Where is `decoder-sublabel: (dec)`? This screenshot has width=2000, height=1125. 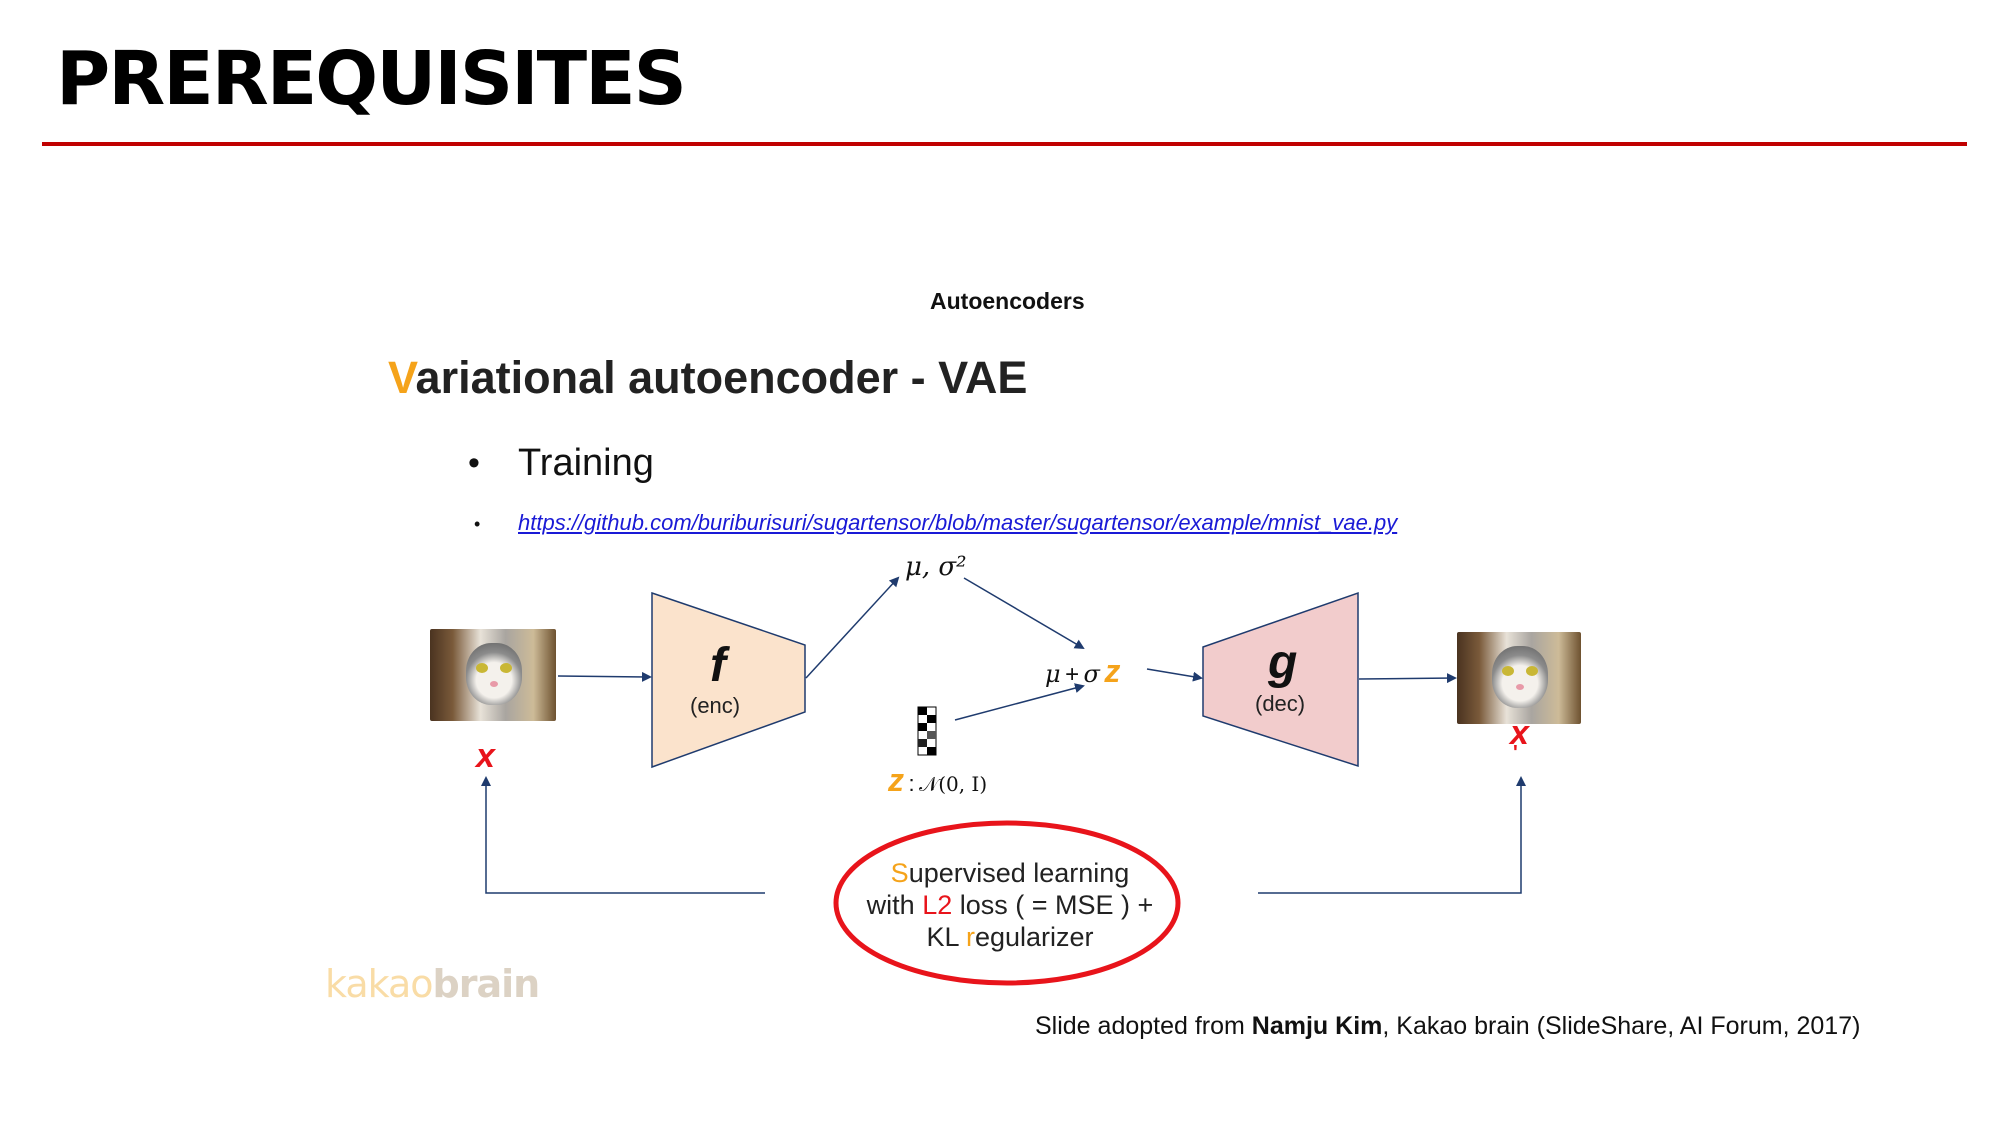
decoder-sublabel: (dec) is located at coordinates (1280, 703).